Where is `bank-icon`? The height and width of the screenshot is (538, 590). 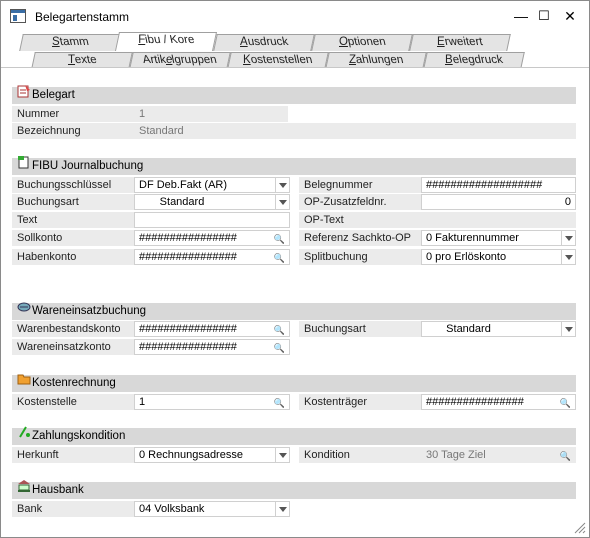
bank-icon is located at coordinates (24, 486).